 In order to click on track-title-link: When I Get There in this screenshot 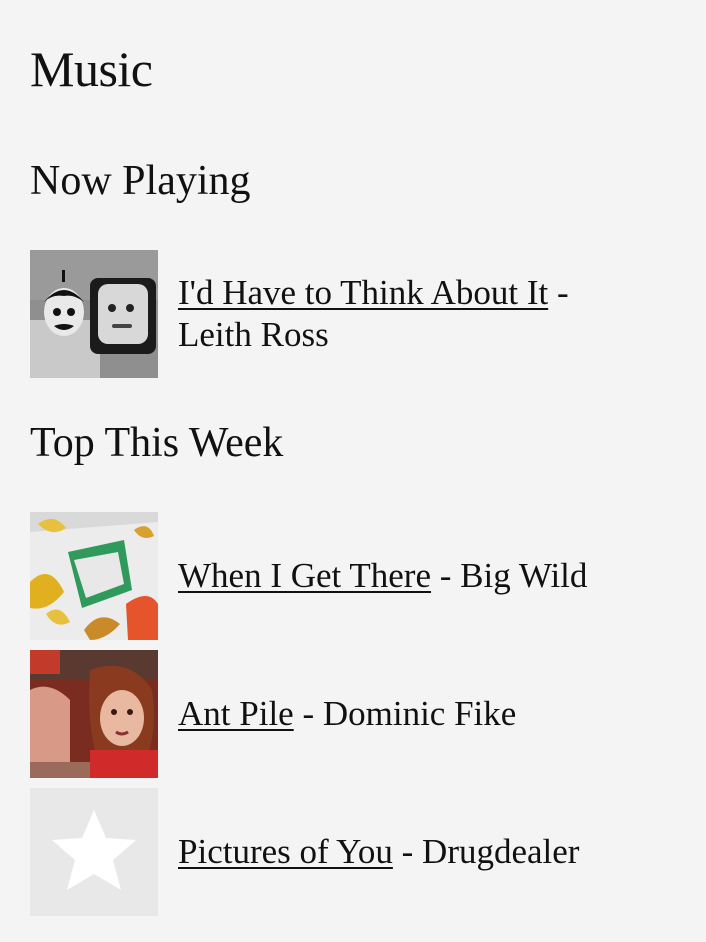, I will do `click(304, 575)`.